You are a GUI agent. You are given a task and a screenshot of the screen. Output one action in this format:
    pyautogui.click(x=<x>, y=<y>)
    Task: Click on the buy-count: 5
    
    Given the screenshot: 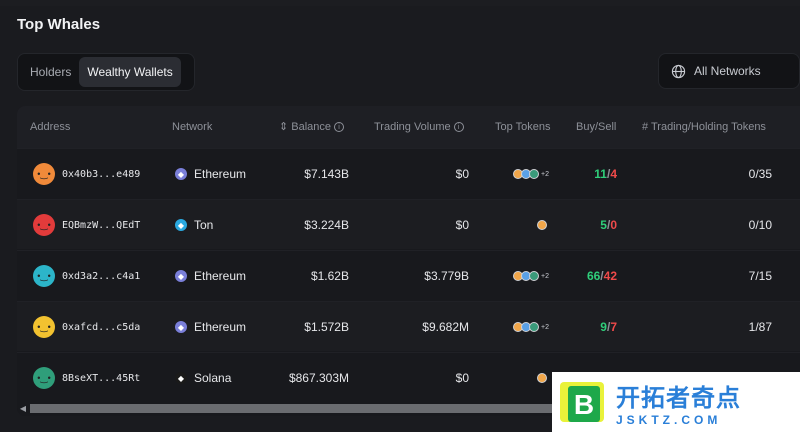 What is the action you would take?
    pyautogui.click(x=603, y=225)
    